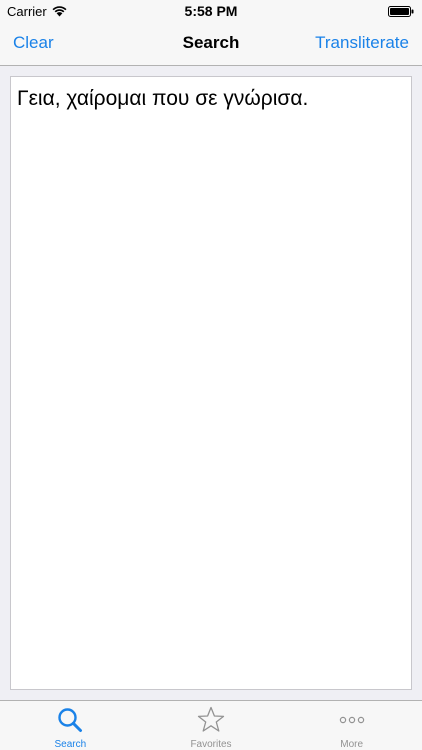 Image resolution: width=422 pixels, height=750 pixels. What do you see at coordinates (352, 744) in the screenshot?
I see `tab-more-label: More` at bounding box center [352, 744].